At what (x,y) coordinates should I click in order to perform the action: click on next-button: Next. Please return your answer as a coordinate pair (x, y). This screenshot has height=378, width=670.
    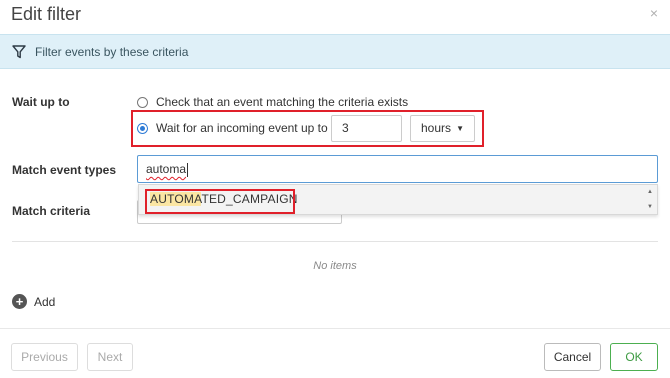
    Looking at the image, I should click on (110, 357).